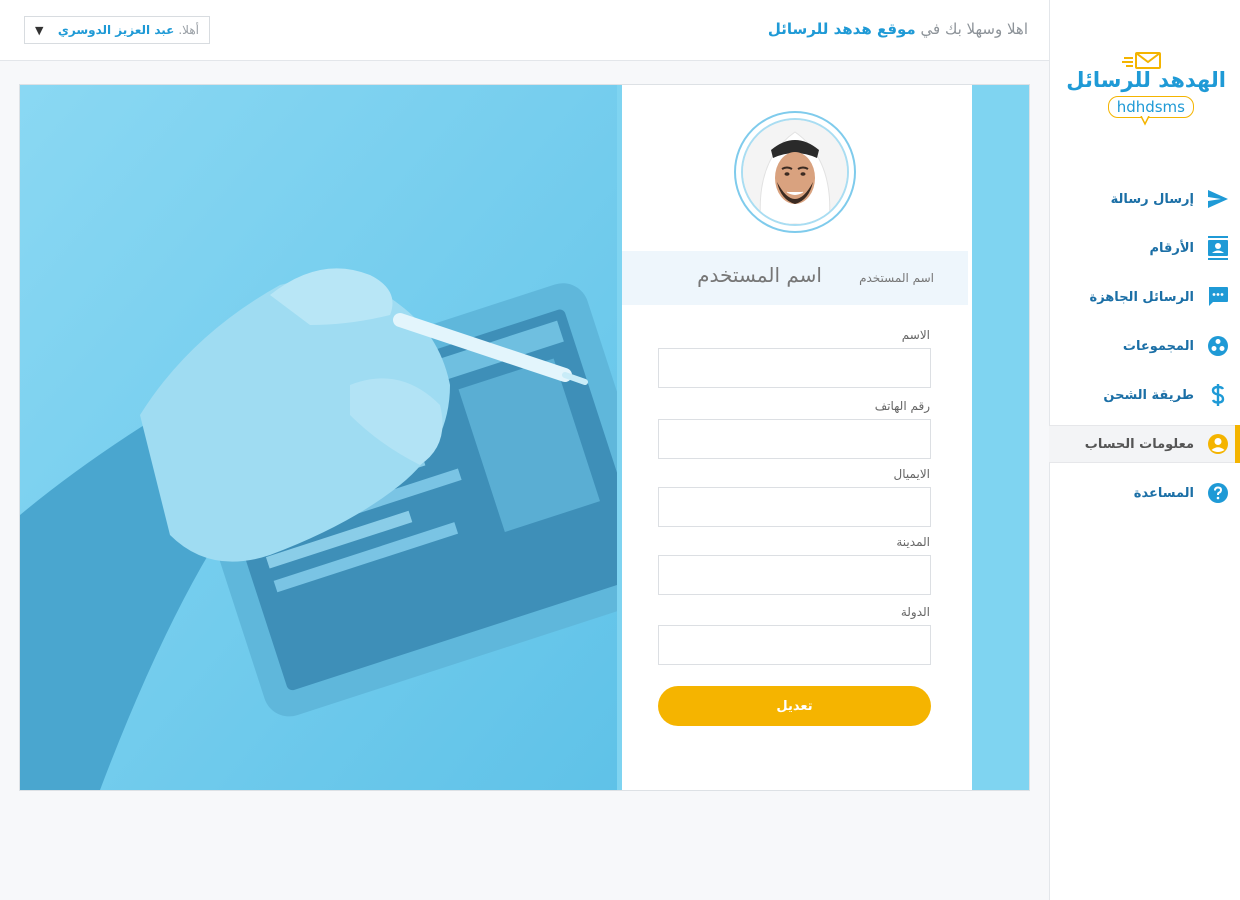  Describe the element at coordinates (911, 474) in the screenshot. I see `email-label: الايميال` at that location.